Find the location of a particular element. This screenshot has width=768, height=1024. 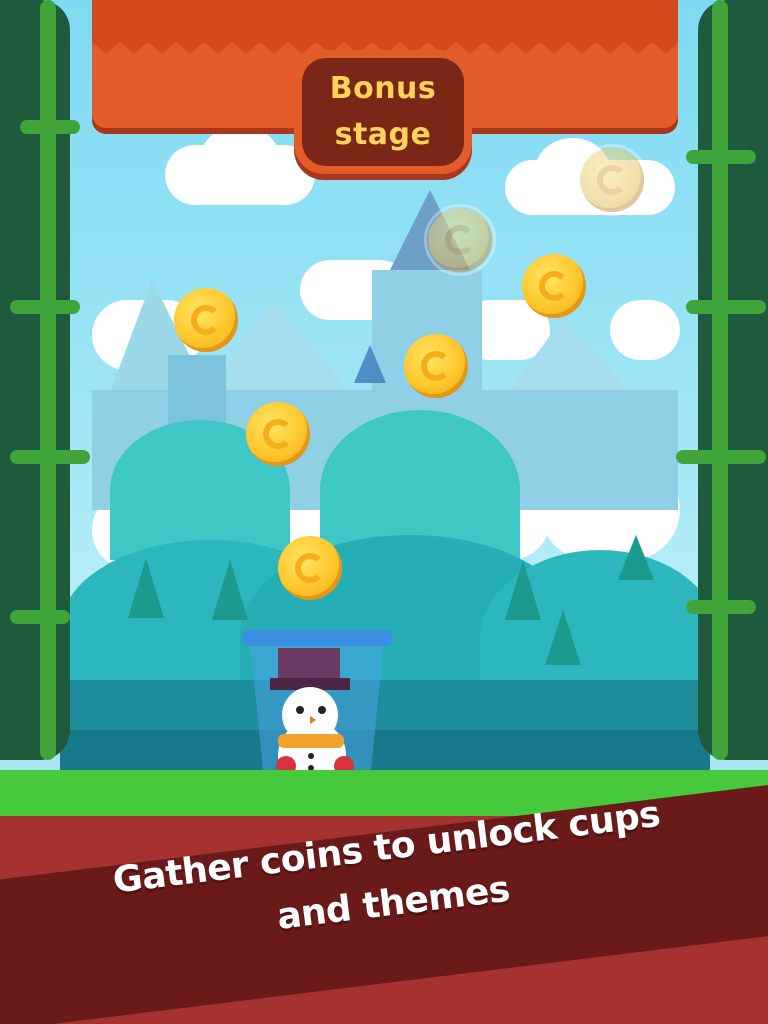

stage-title-badge-inner: Bonus stage is located at coordinates (383, 112).